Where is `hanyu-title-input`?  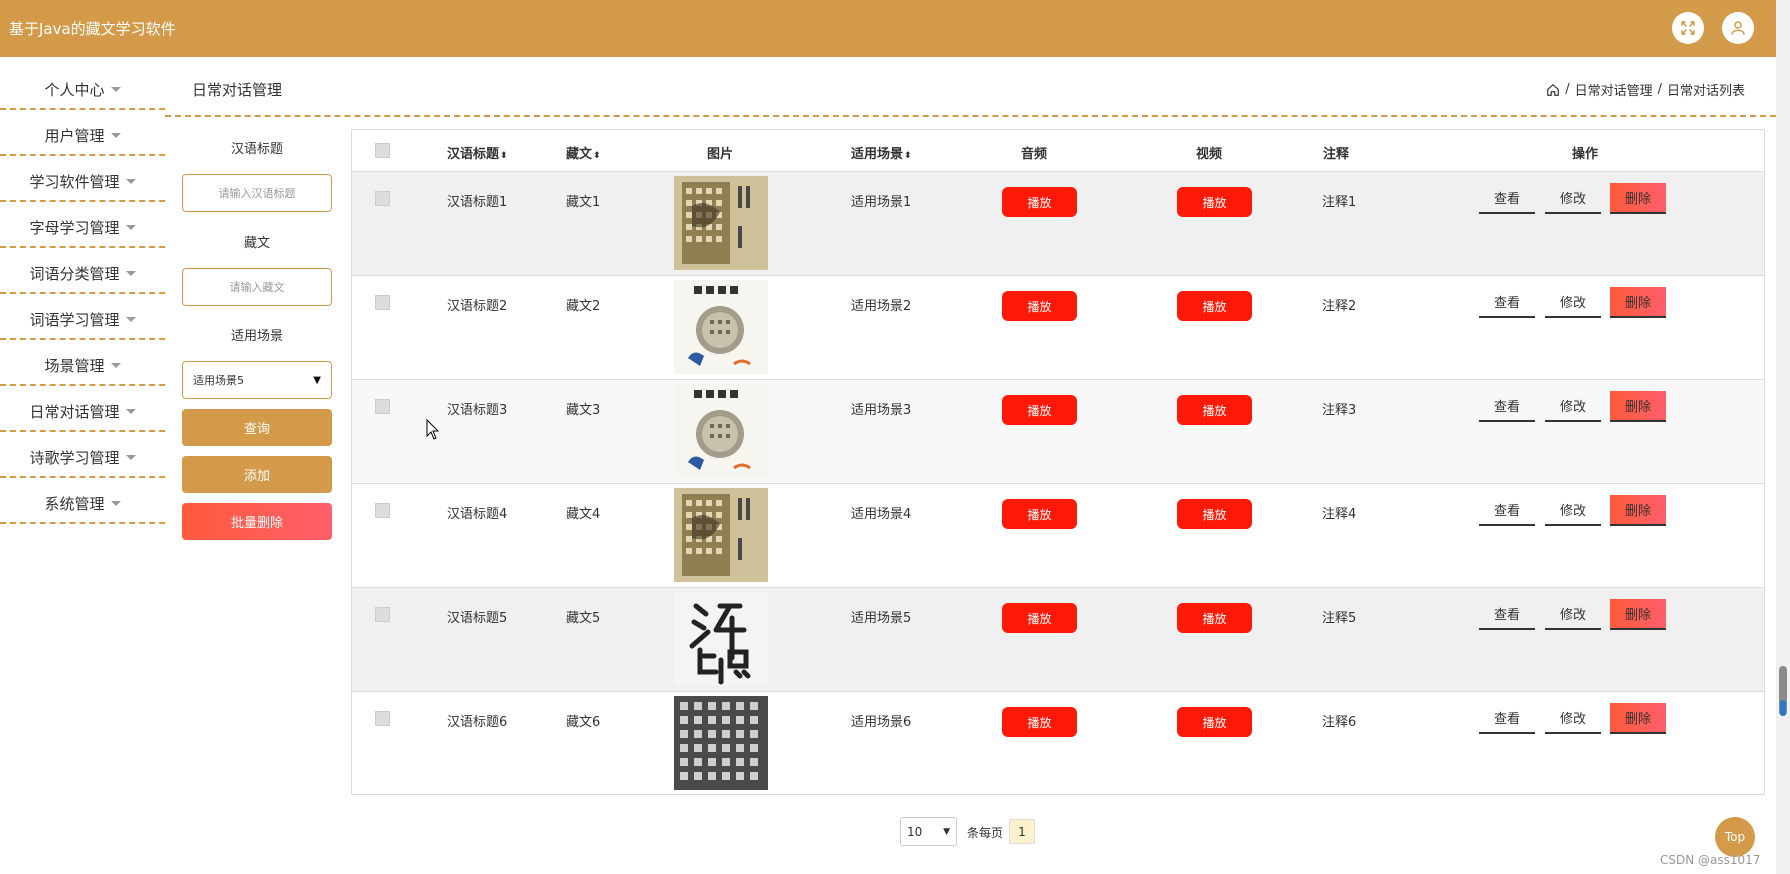 hanyu-title-input is located at coordinates (257, 193).